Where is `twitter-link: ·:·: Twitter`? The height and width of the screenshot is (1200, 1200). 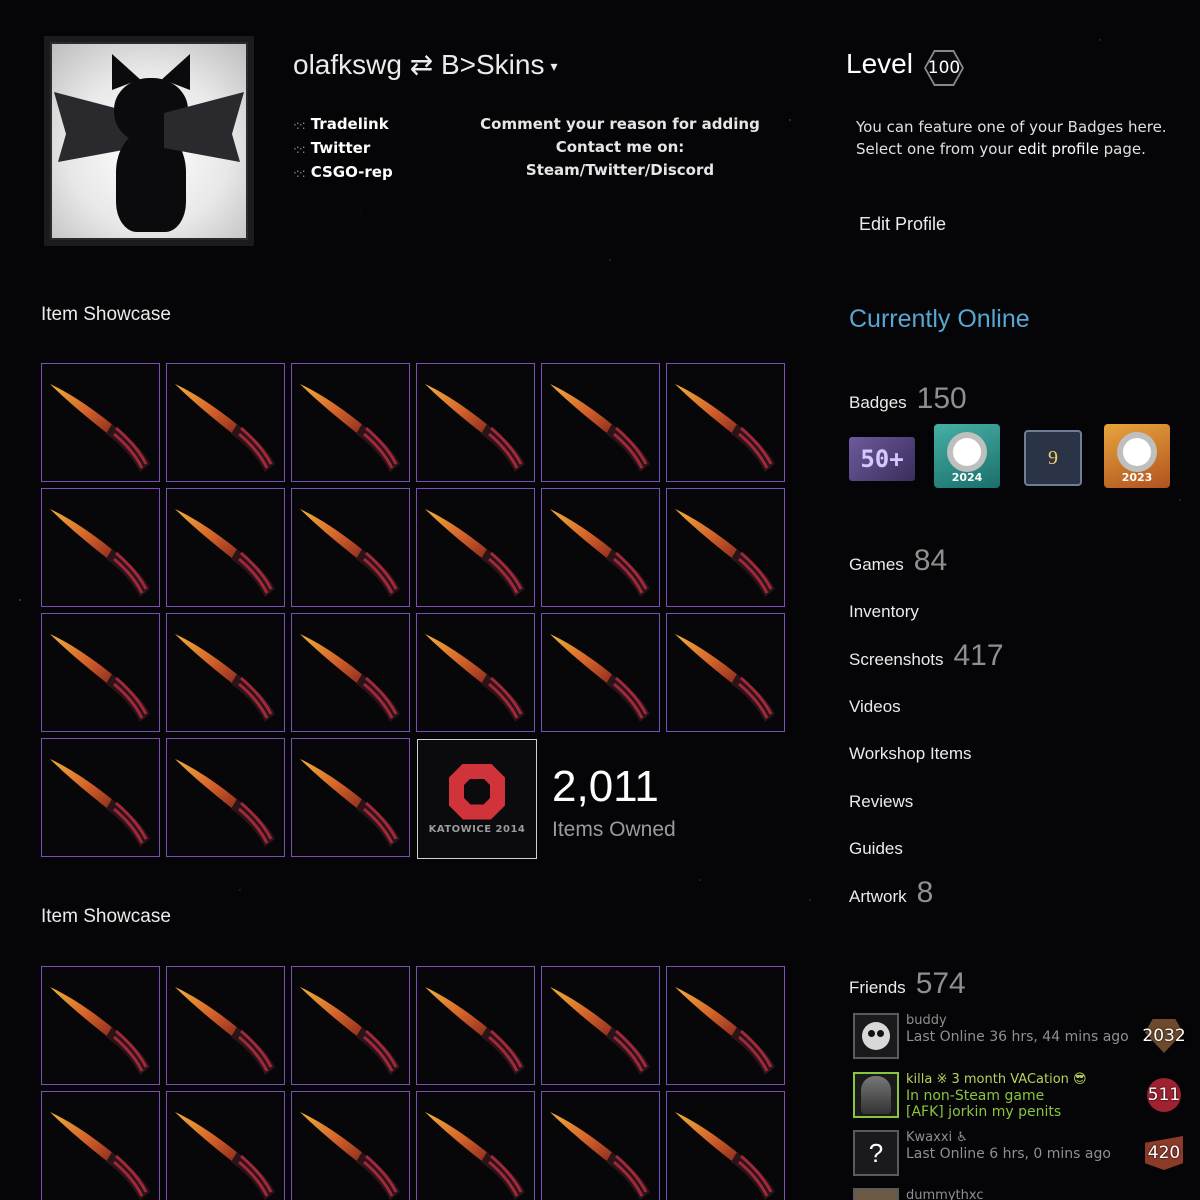 twitter-link: ·:·: Twitter is located at coordinates (343, 149).